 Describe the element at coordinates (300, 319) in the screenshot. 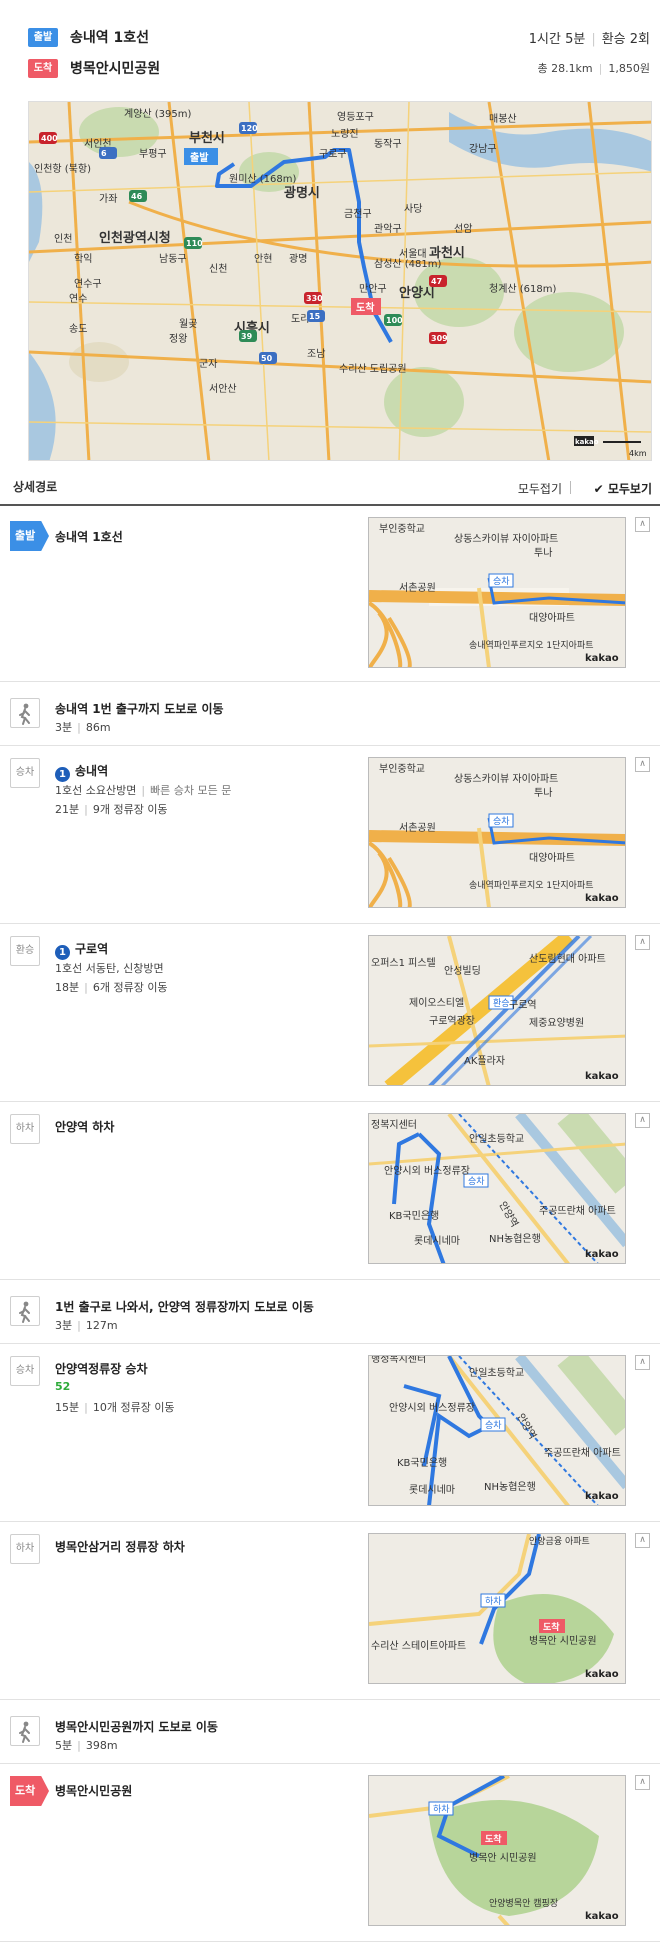

I see `overview-map-label: 도리` at that location.